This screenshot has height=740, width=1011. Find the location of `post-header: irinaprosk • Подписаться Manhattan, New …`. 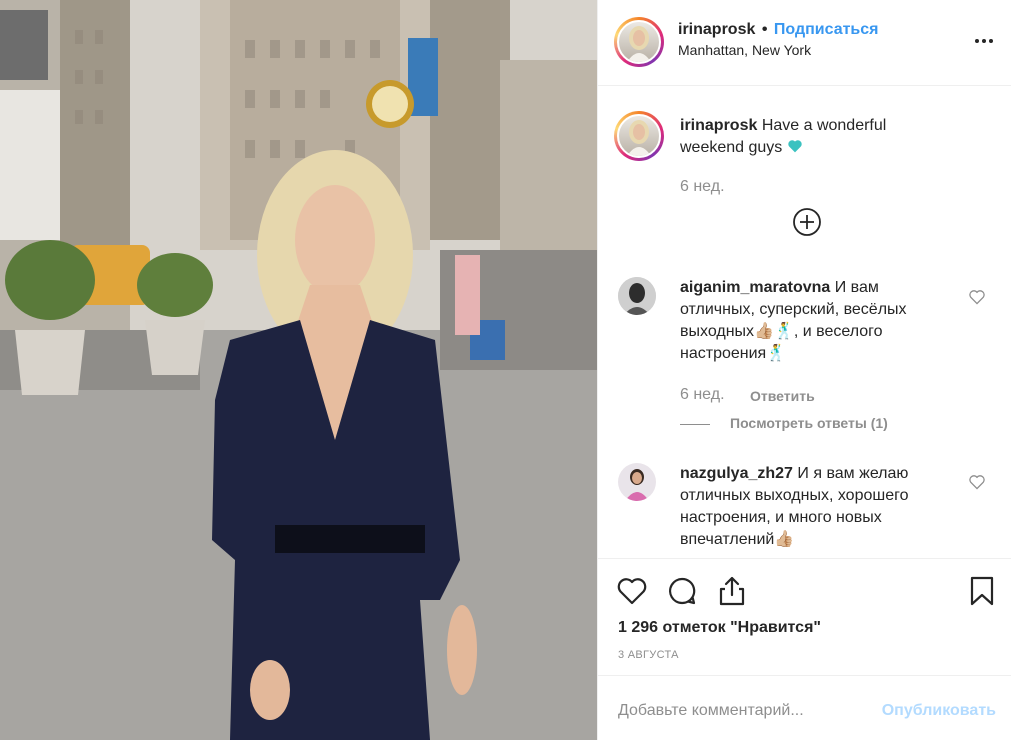

post-header: irinaprosk • Подписаться Manhattan, New … is located at coordinates (804, 43).